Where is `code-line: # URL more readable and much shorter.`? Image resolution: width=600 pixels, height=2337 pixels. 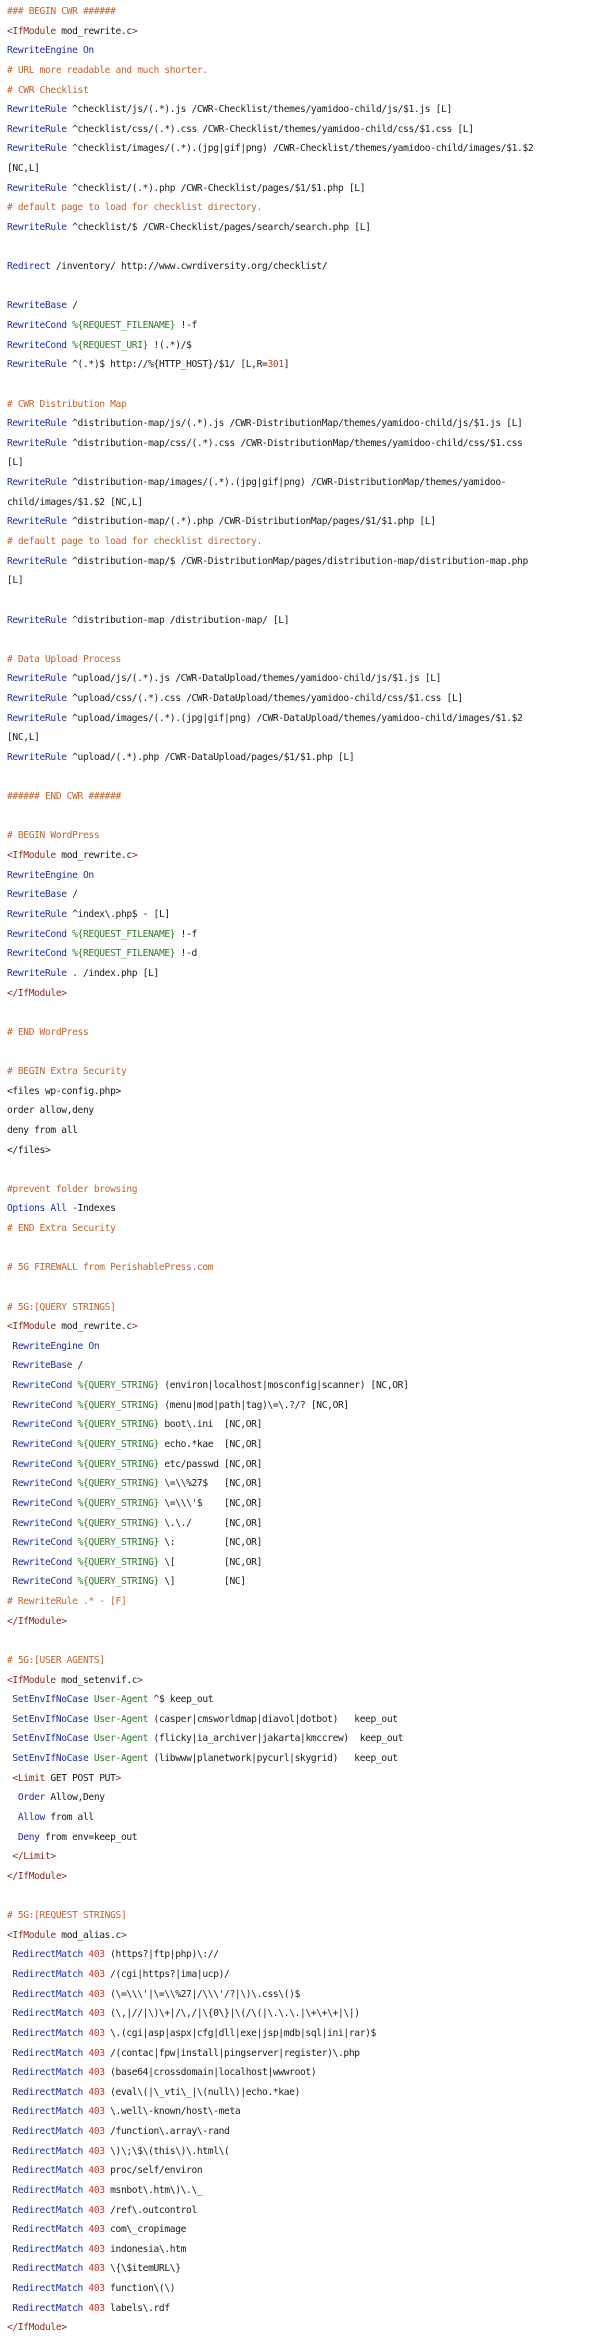 code-line: # URL more readable and much shorter. is located at coordinates (107, 71).